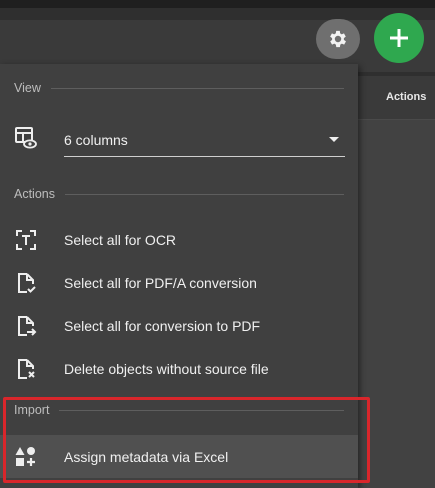 Image resolution: width=435 pixels, height=488 pixels. What do you see at coordinates (146, 456) in the screenshot?
I see `menu-item-label: Assign metadata via Excel` at bounding box center [146, 456].